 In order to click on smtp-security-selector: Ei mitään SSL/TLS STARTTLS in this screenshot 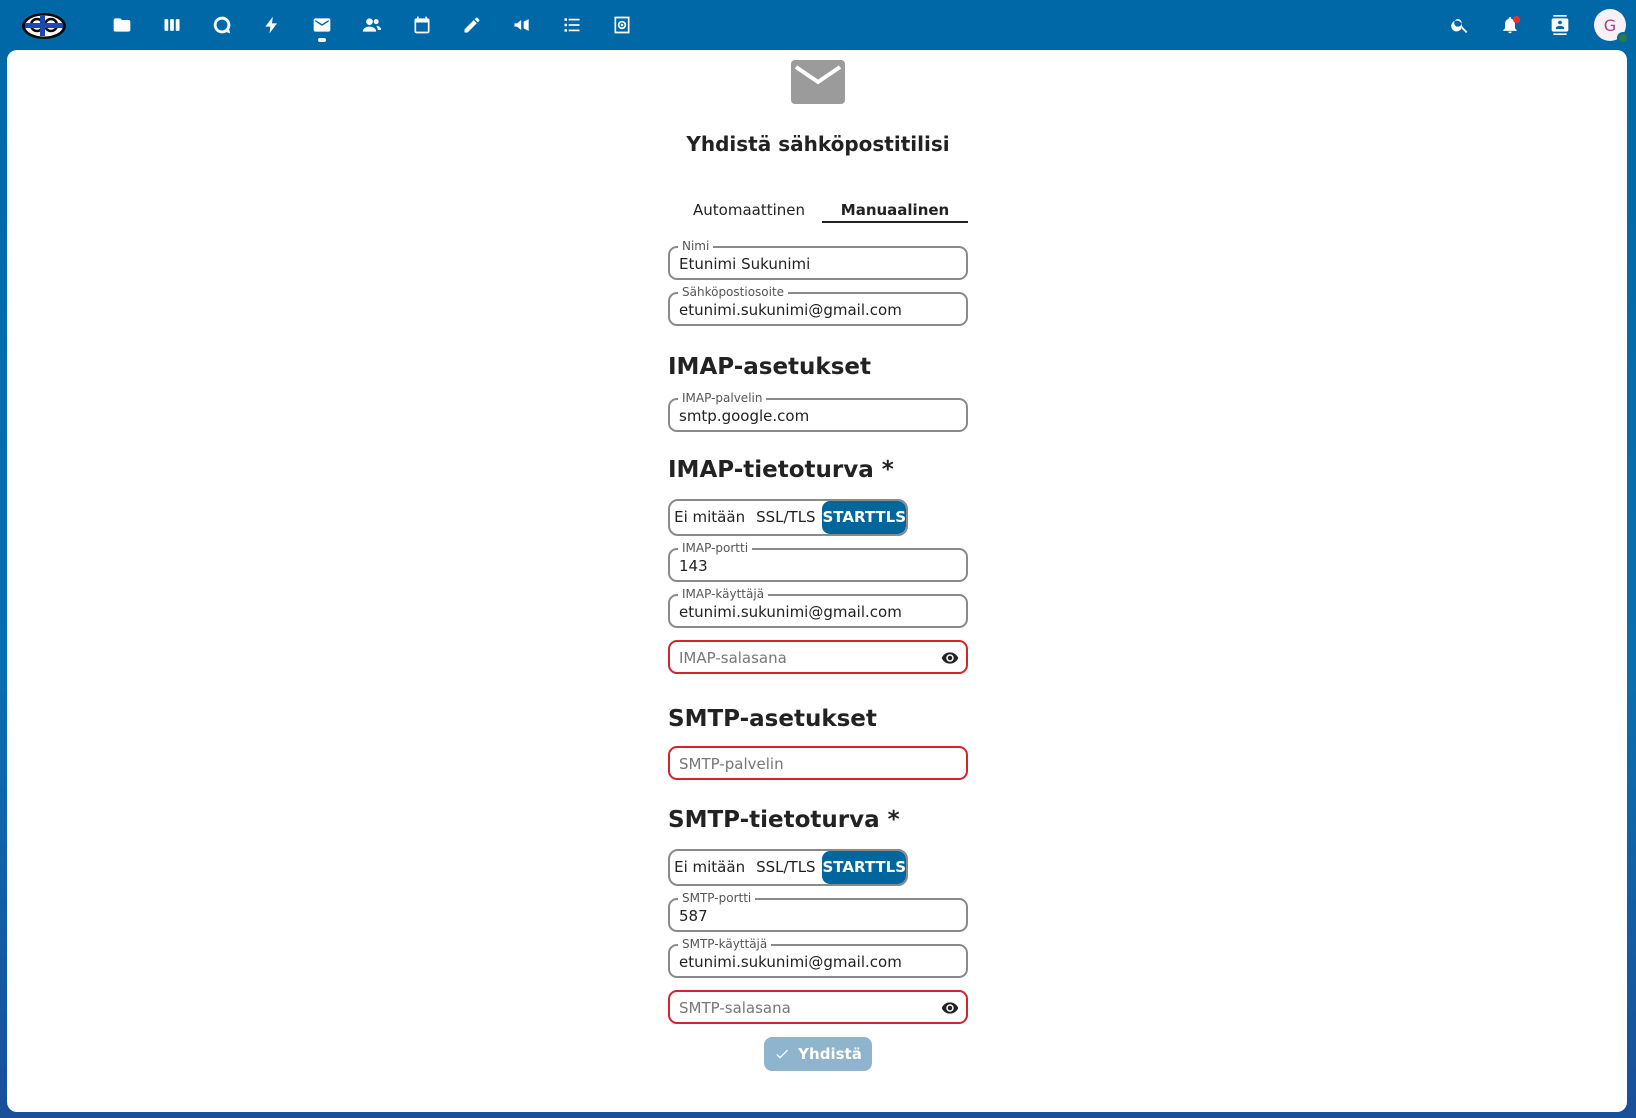, I will do `click(788, 867)`.